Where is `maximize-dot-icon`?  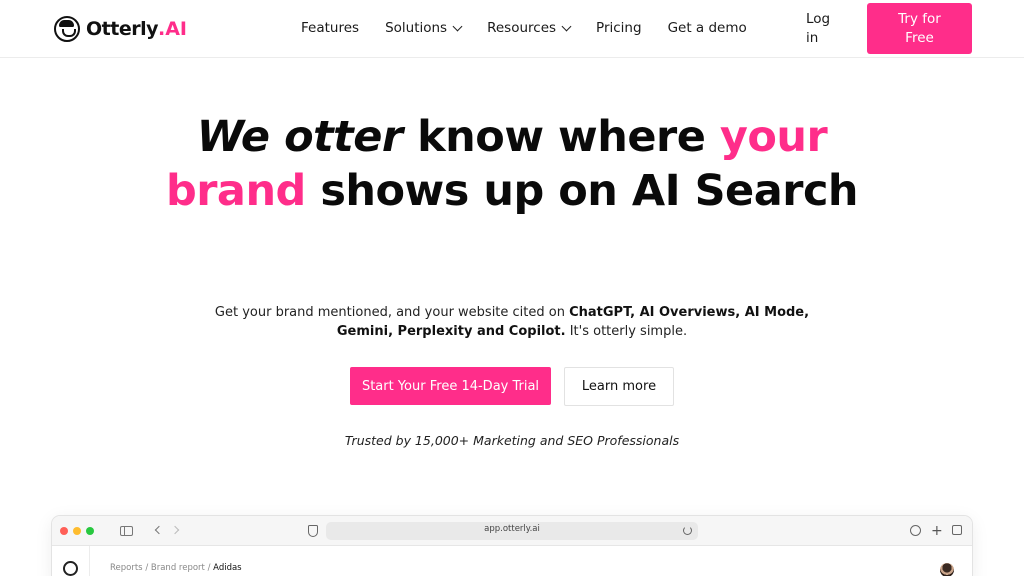
maximize-dot-icon is located at coordinates (90, 531).